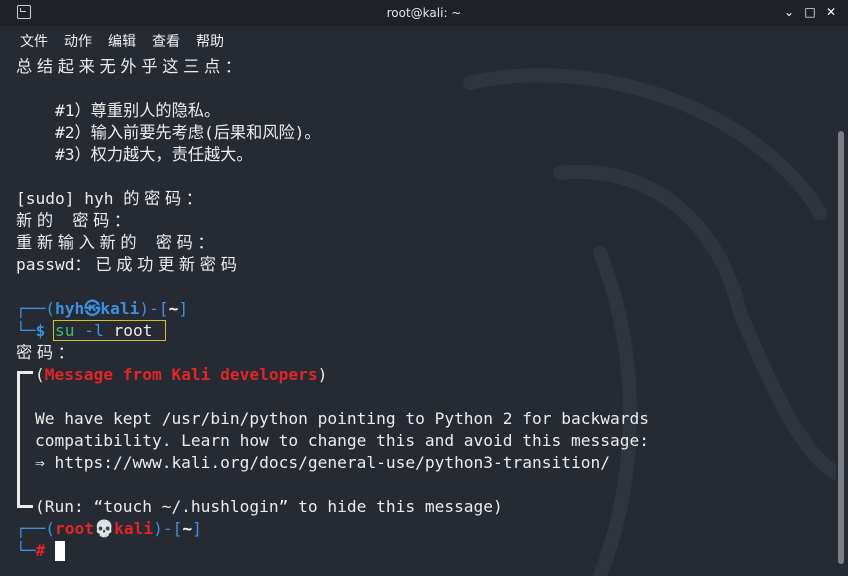 The width and height of the screenshot is (848, 576). What do you see at coordinates (810, 12) in the screenshot?
I see `maximize-icon: □` at bounding box center [810, 12].